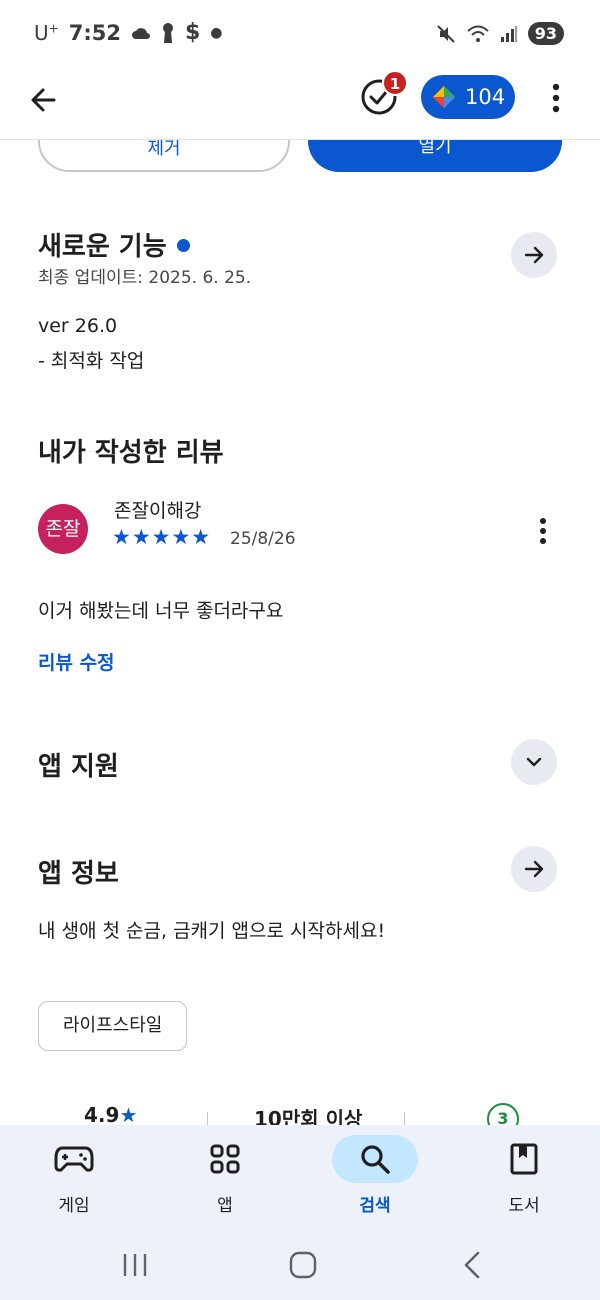 This screenshot has width=600, height=1300. I want to click on carrier-text: U, so click(41, 32).